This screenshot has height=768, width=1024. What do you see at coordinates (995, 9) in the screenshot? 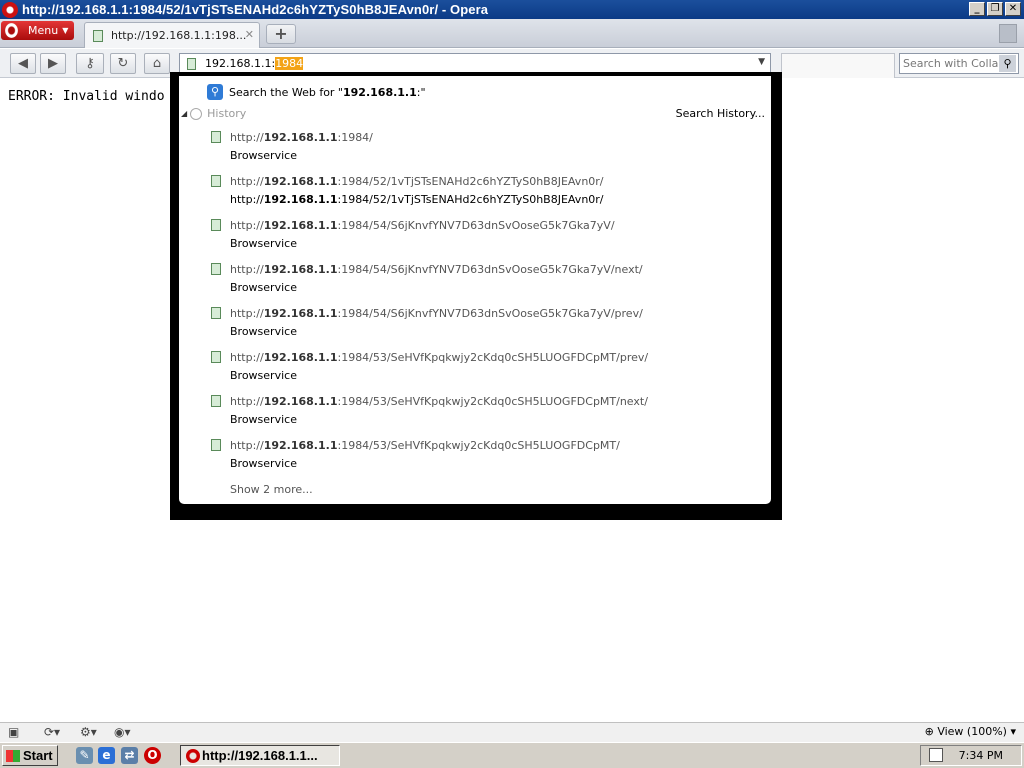
I see `restore-button: ❐` at bounding box center [995, 9].